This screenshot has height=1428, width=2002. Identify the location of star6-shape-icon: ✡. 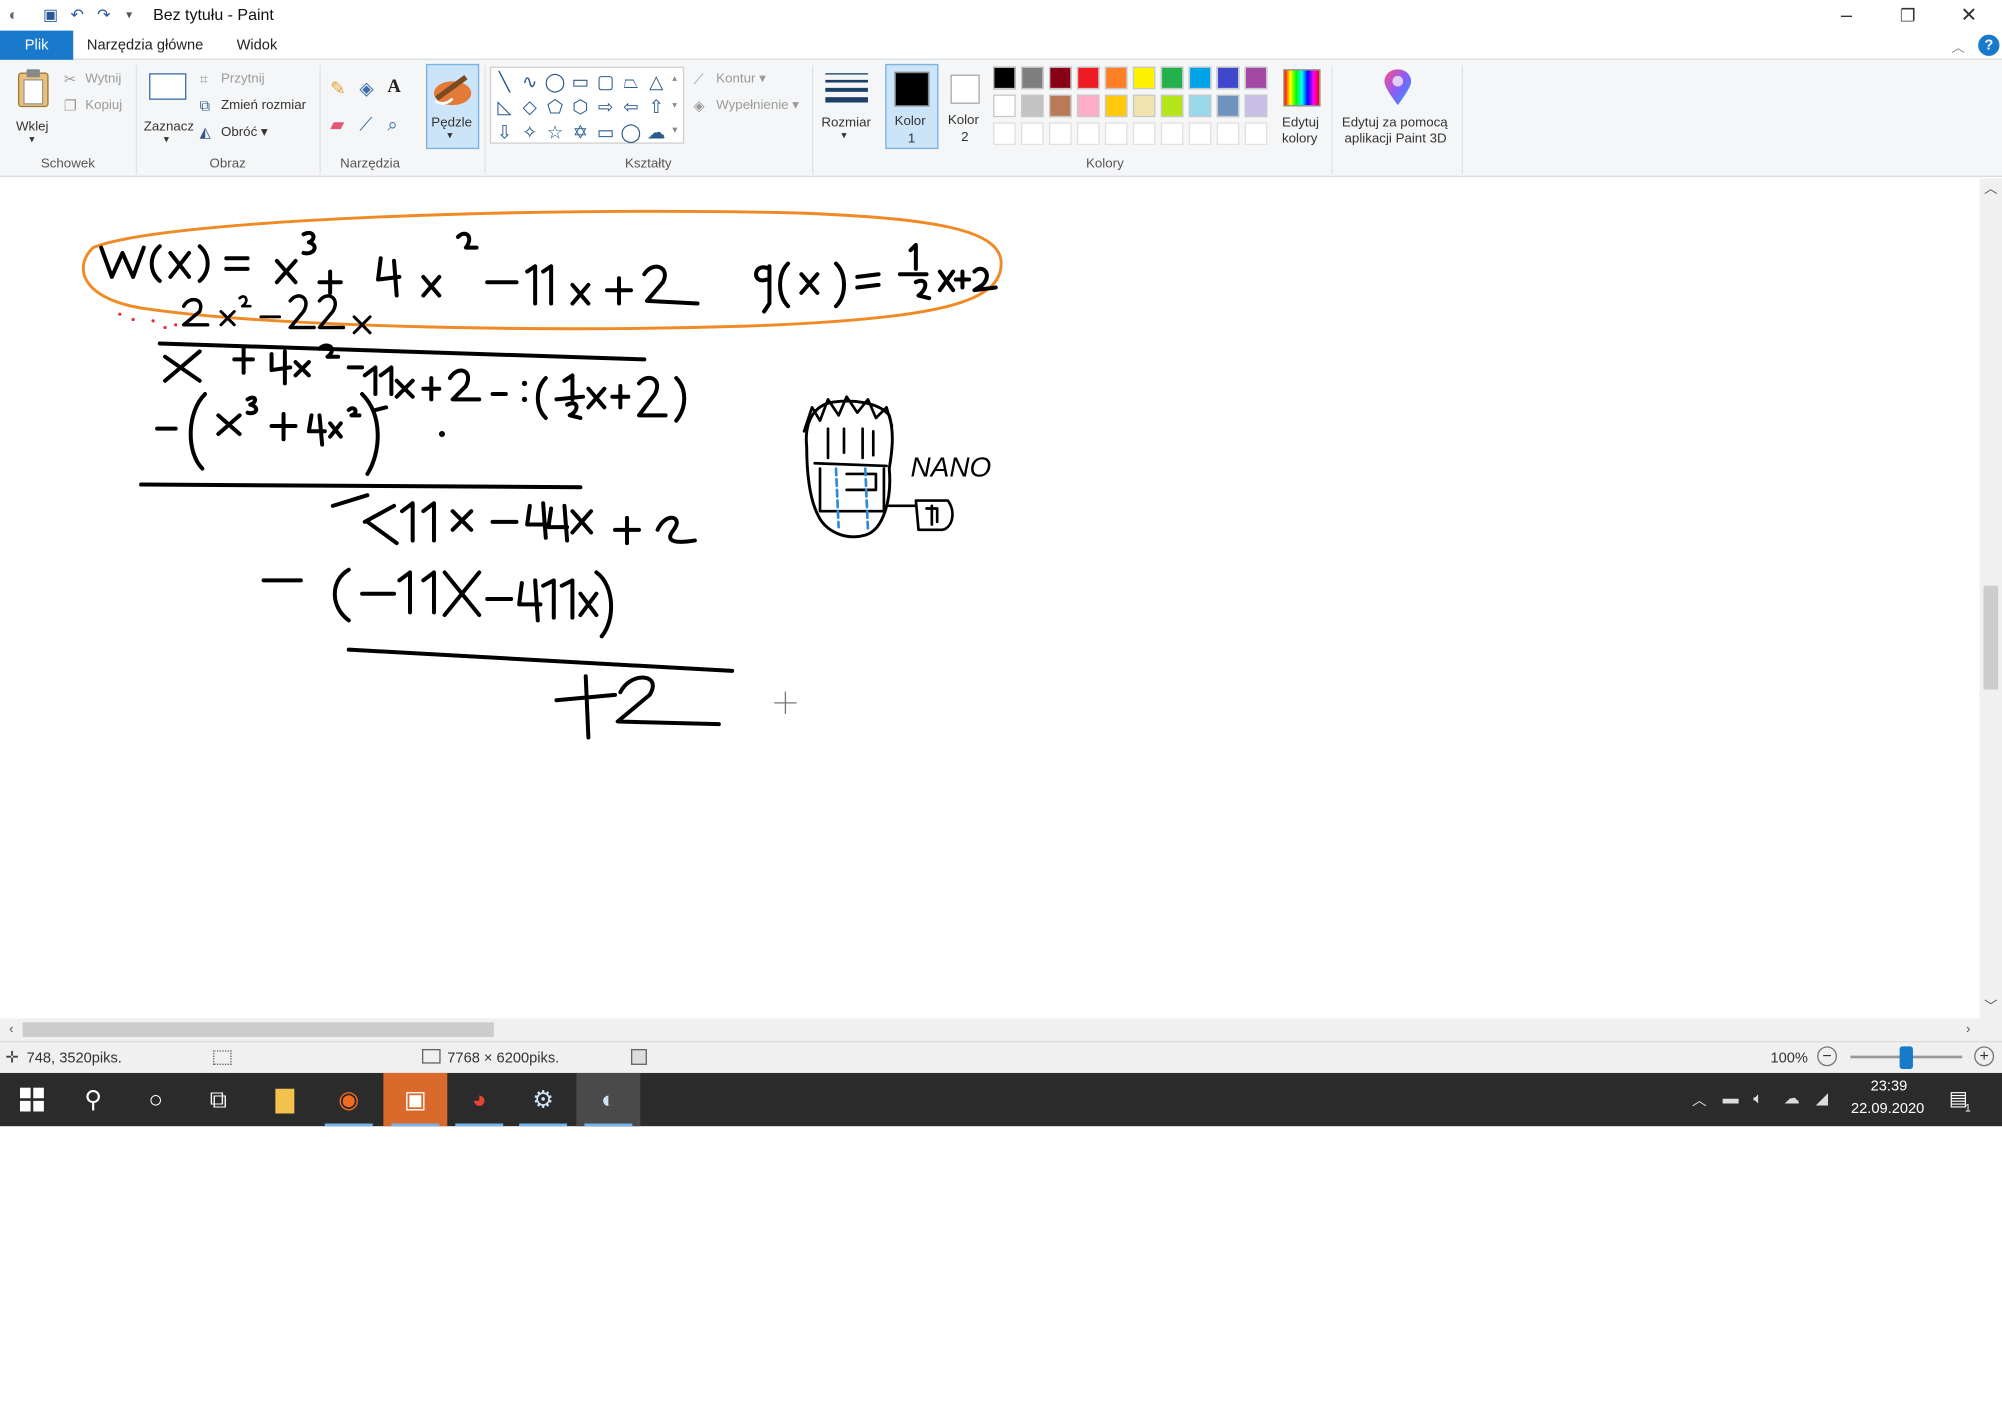
(580, 131).